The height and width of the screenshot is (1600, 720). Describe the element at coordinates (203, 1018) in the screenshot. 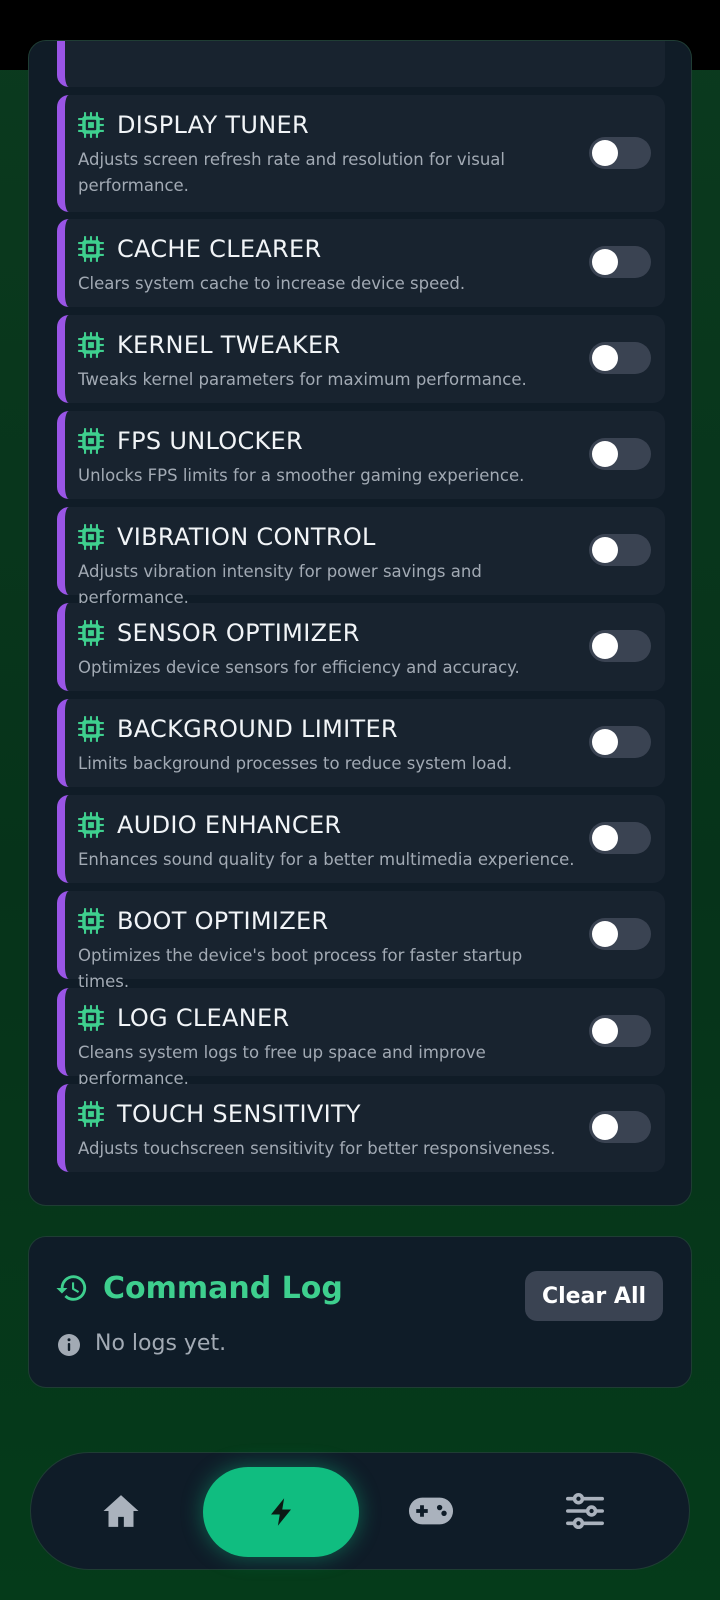

I see `tweak-title: LOG CLEANER` at that location.